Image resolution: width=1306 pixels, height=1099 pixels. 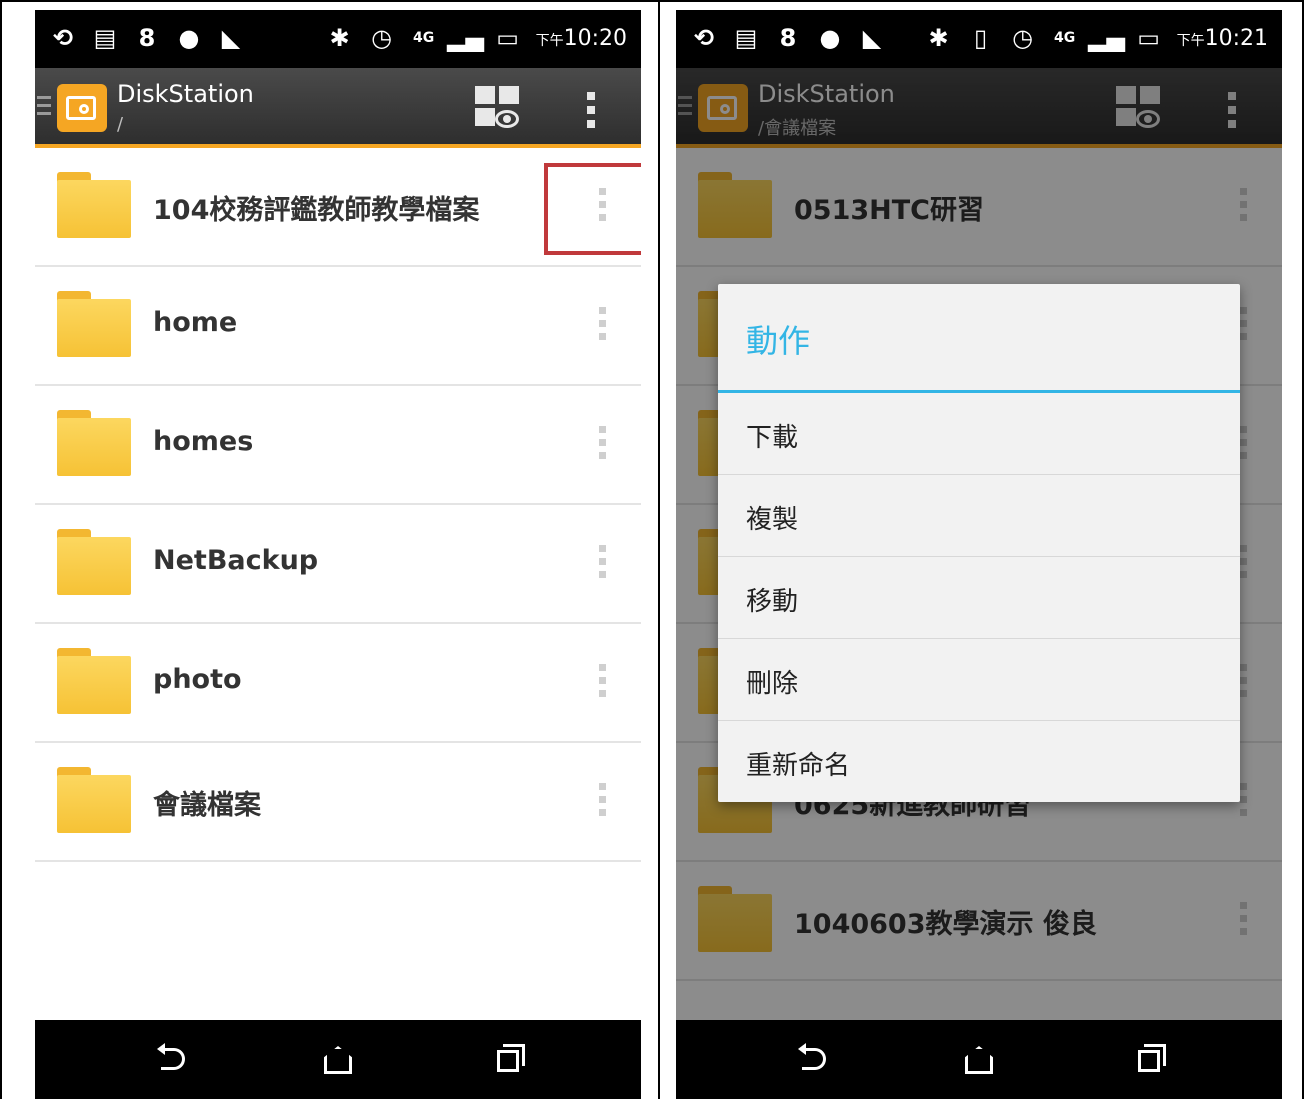 What do you see at coordinates (979, 680) in the screenshot?
I see `action-delete: 刪除` at bounding box center [979, 680].